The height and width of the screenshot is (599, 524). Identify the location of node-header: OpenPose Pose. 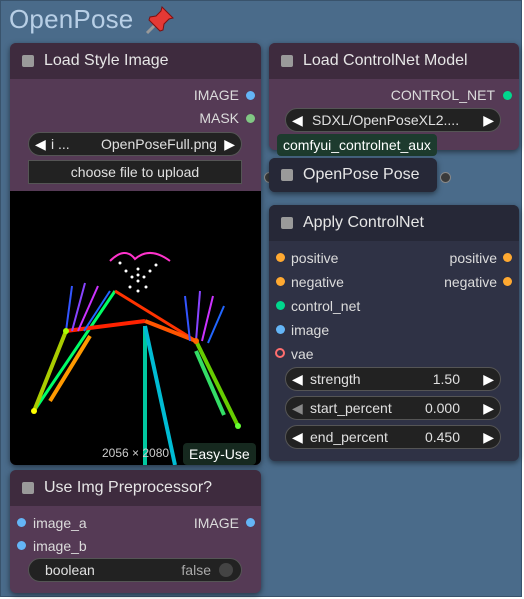
(353, 175).